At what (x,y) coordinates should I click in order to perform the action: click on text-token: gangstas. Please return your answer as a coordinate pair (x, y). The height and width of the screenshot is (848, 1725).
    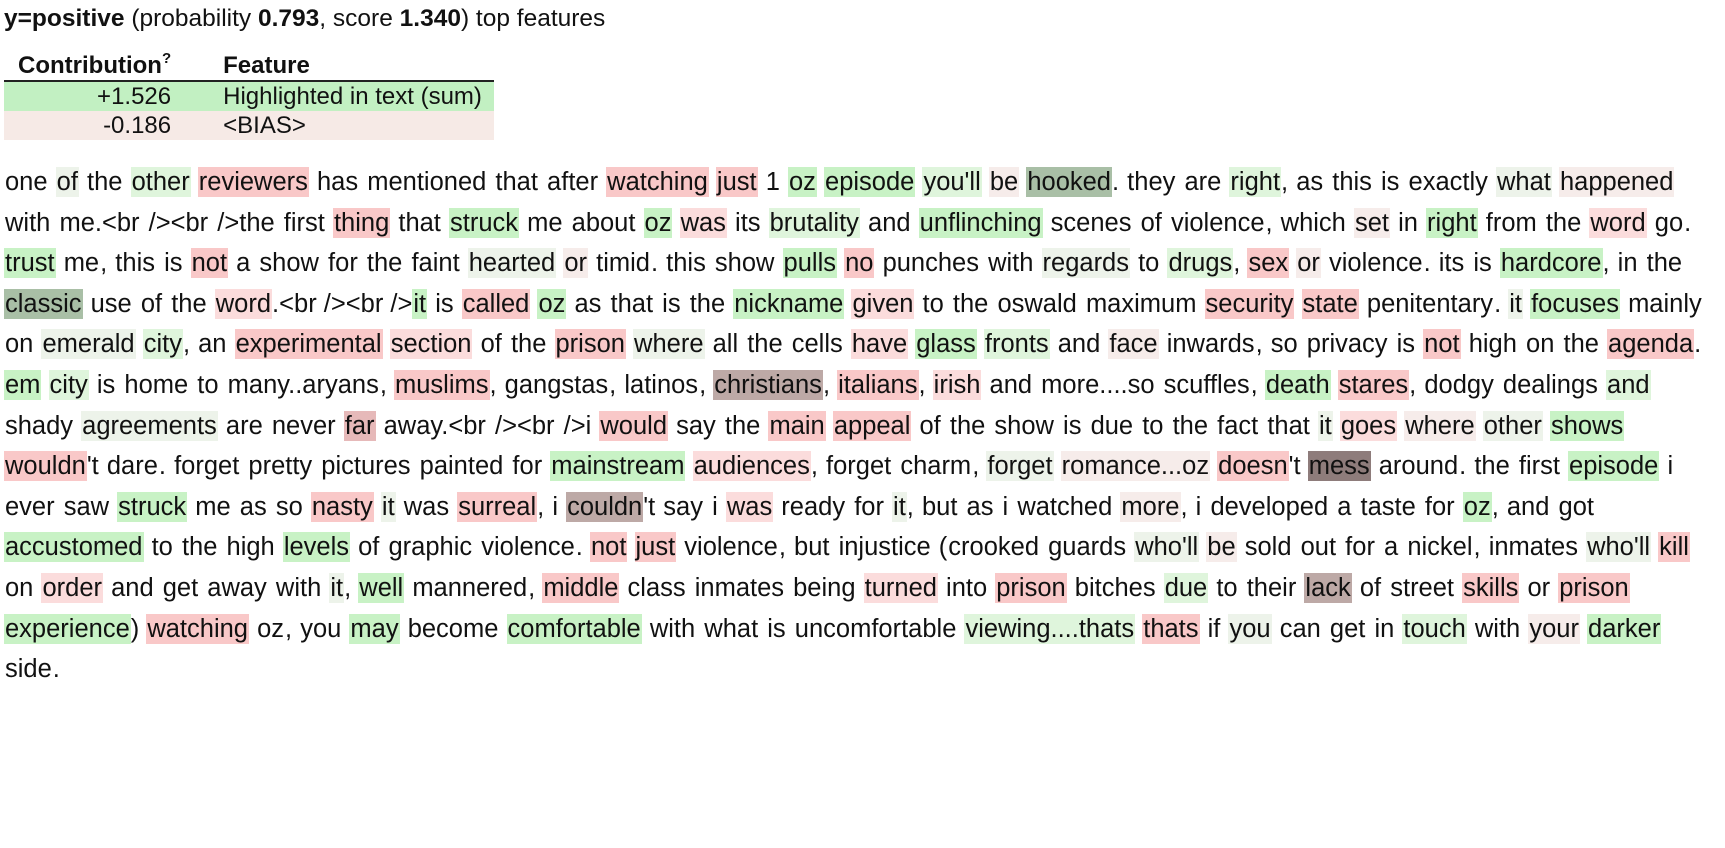
    Looking at the image, I should click on (556, 384).